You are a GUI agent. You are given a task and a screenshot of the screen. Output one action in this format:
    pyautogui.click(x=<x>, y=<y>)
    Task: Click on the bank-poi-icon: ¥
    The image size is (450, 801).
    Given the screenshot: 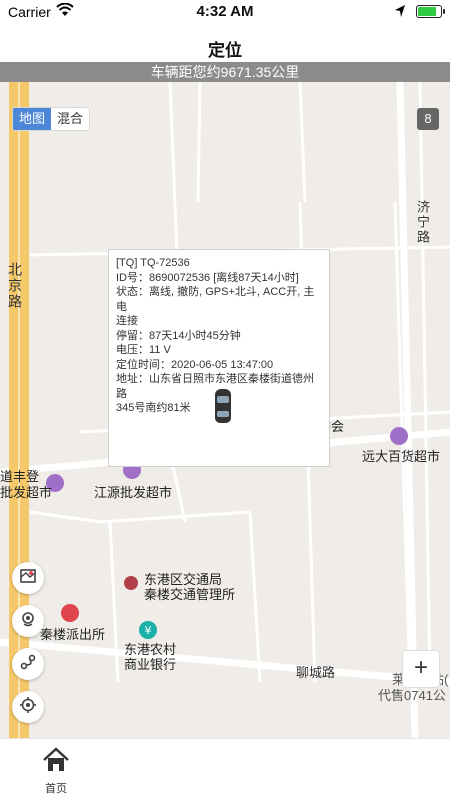 What is the action you would take?
    pyautogui.click(x=148, y=630)
    